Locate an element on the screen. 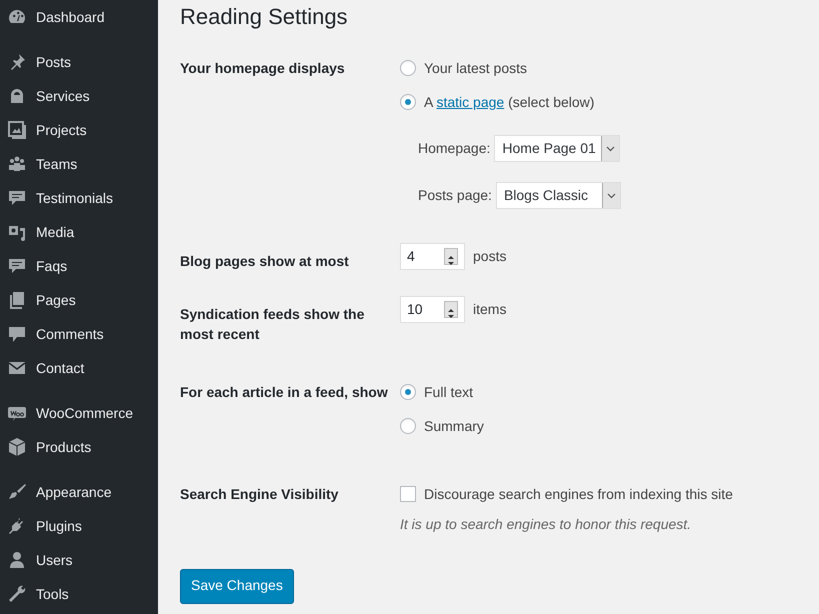 This screenshot has height=614, width=819. menu-item: Services is located at coordinates (79, 96).